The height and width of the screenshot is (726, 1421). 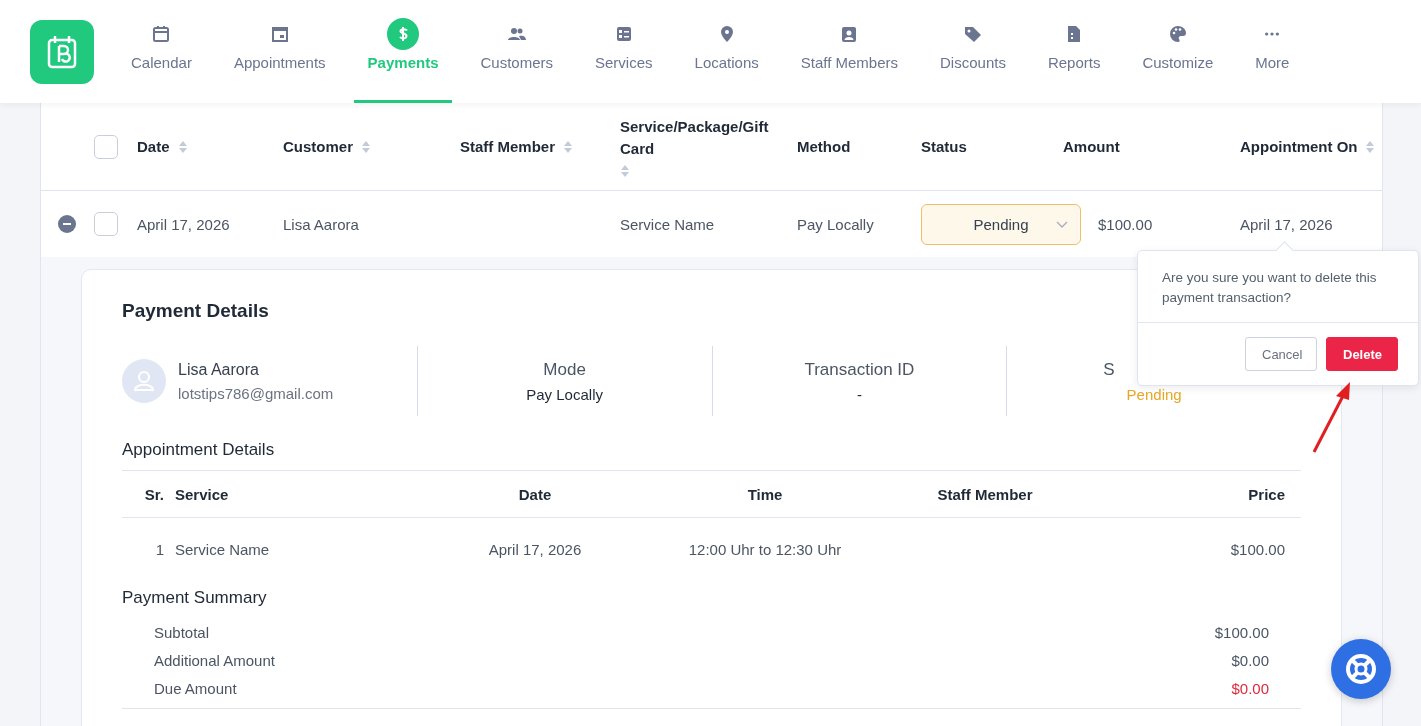 I want to click on cancel-button: Cancel, so click(x=1281, y=354).